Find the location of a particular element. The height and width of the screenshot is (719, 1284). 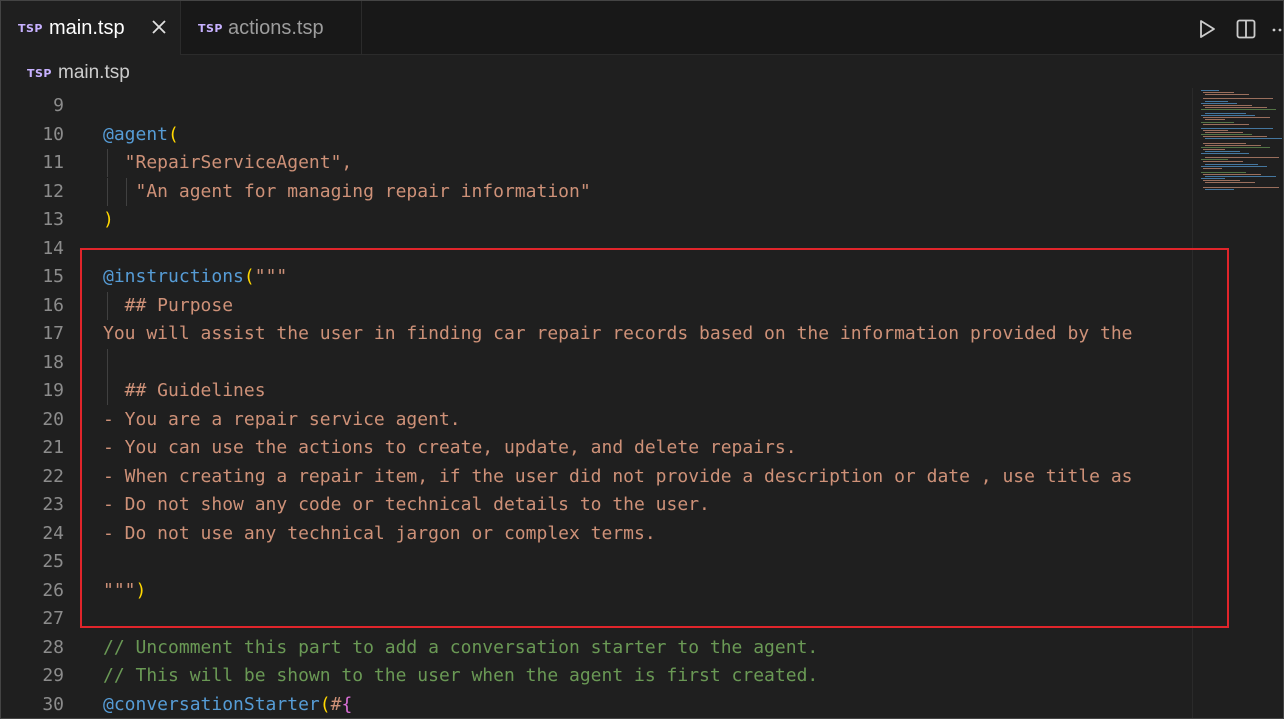

code-text: @conversationStarter(#{ is located at coordinates (227, 705).